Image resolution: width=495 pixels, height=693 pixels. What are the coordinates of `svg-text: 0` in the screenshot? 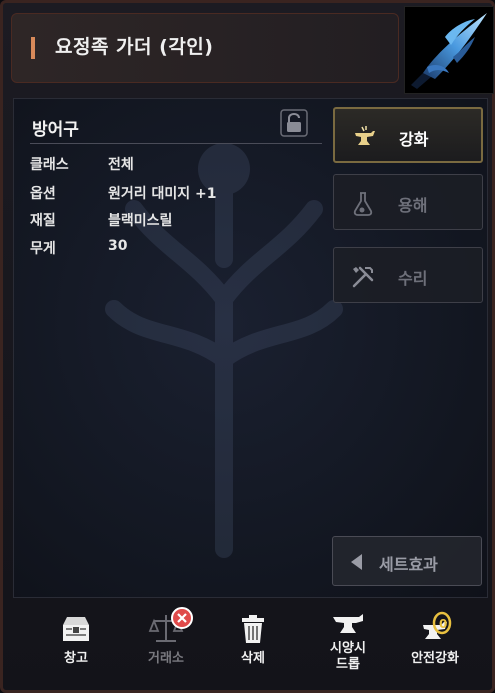 It's located at (443, 624).